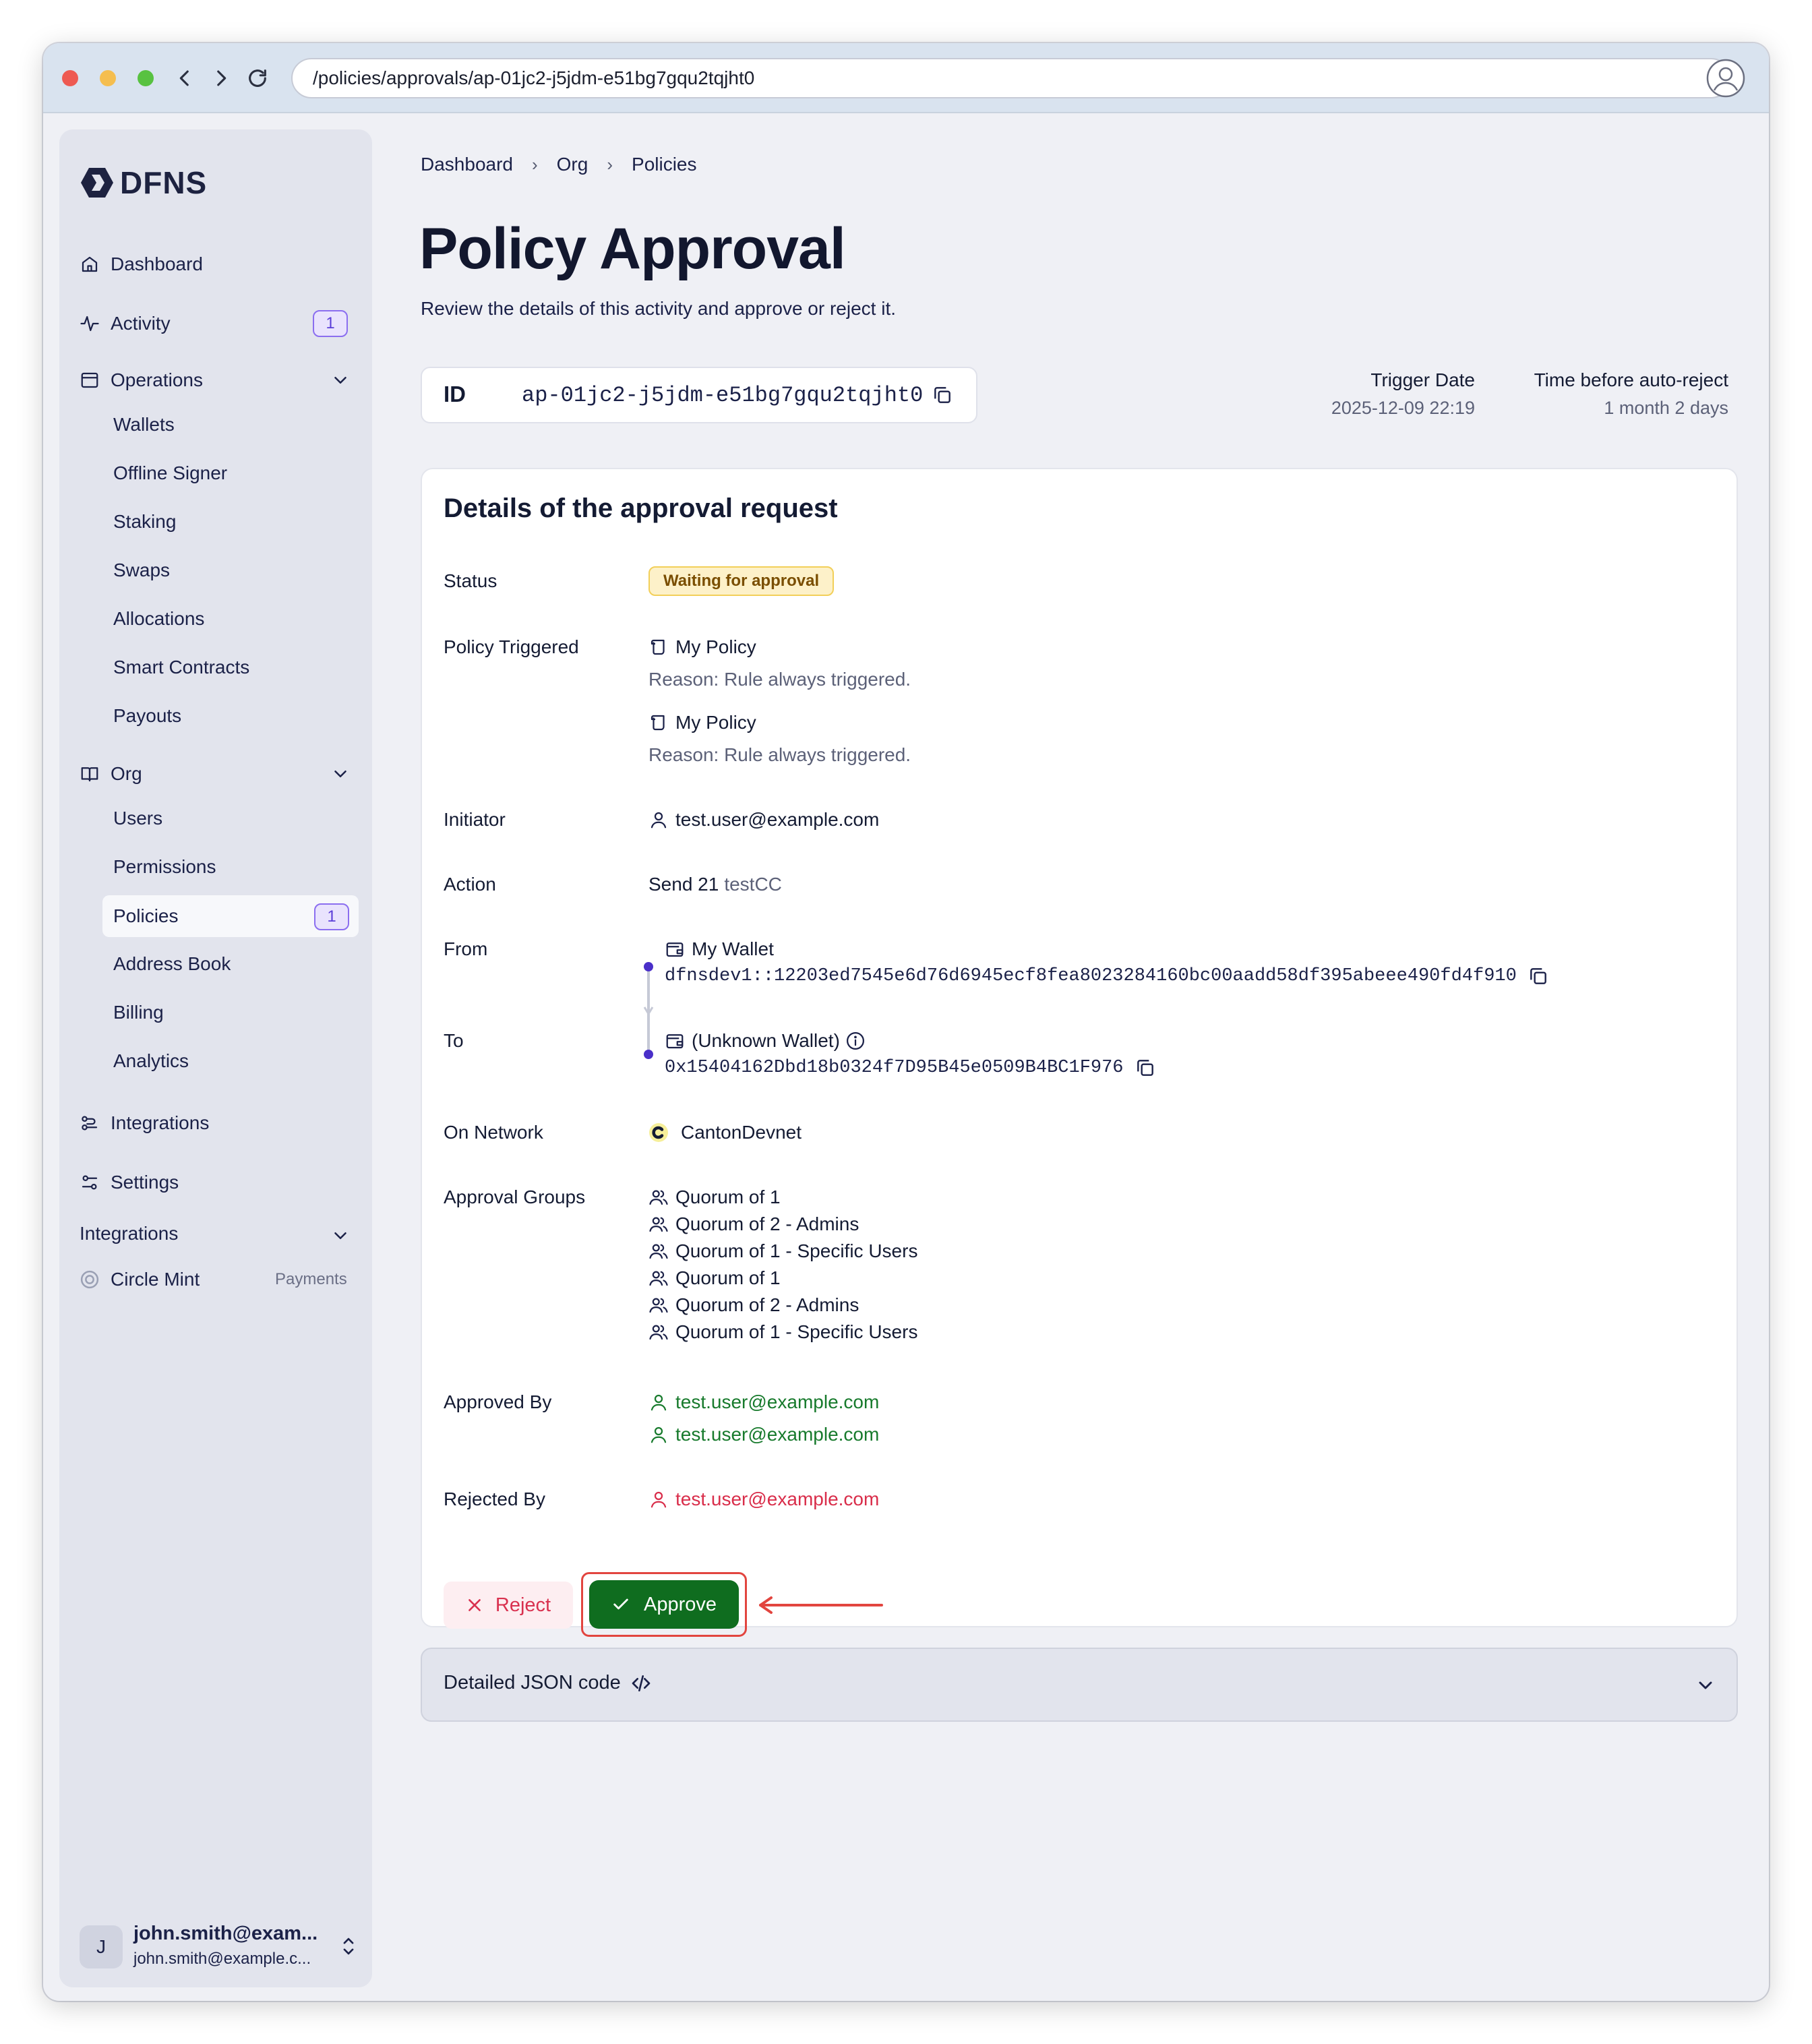  I want to click on from-label: From, so click(466, 948).